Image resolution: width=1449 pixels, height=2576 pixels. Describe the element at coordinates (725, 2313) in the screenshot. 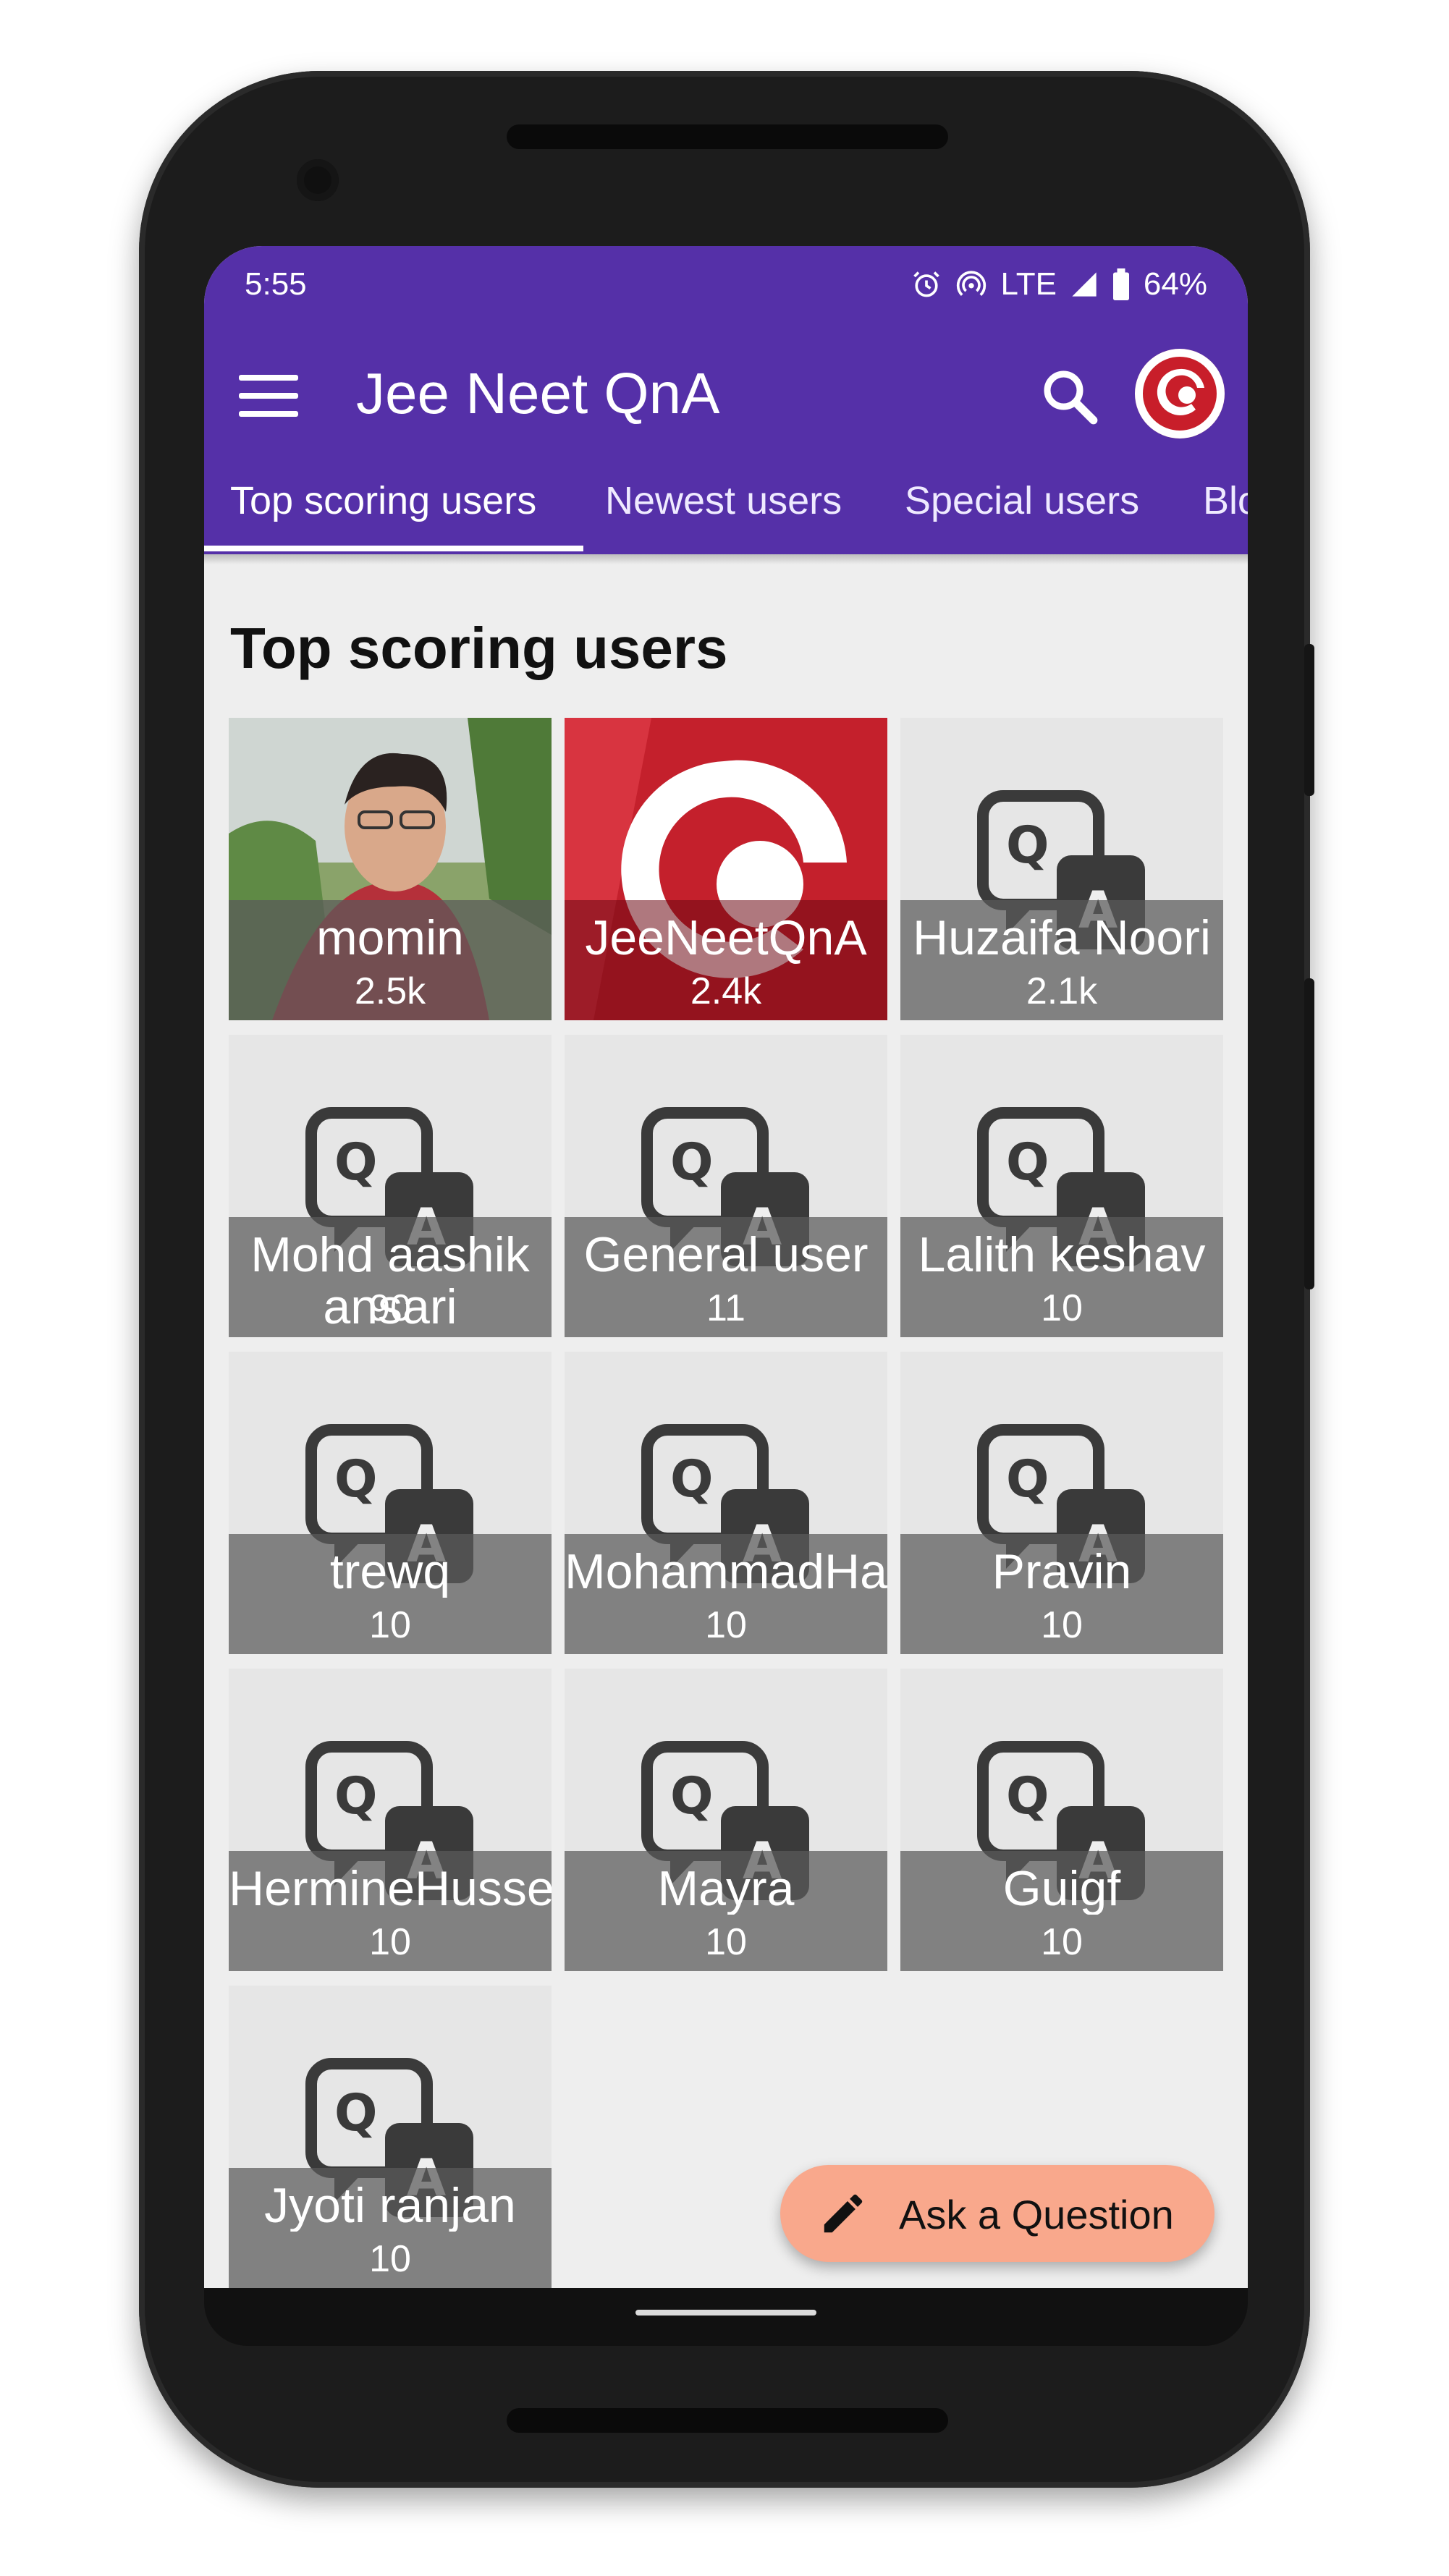

I see `home-gesture-handle` at that location.